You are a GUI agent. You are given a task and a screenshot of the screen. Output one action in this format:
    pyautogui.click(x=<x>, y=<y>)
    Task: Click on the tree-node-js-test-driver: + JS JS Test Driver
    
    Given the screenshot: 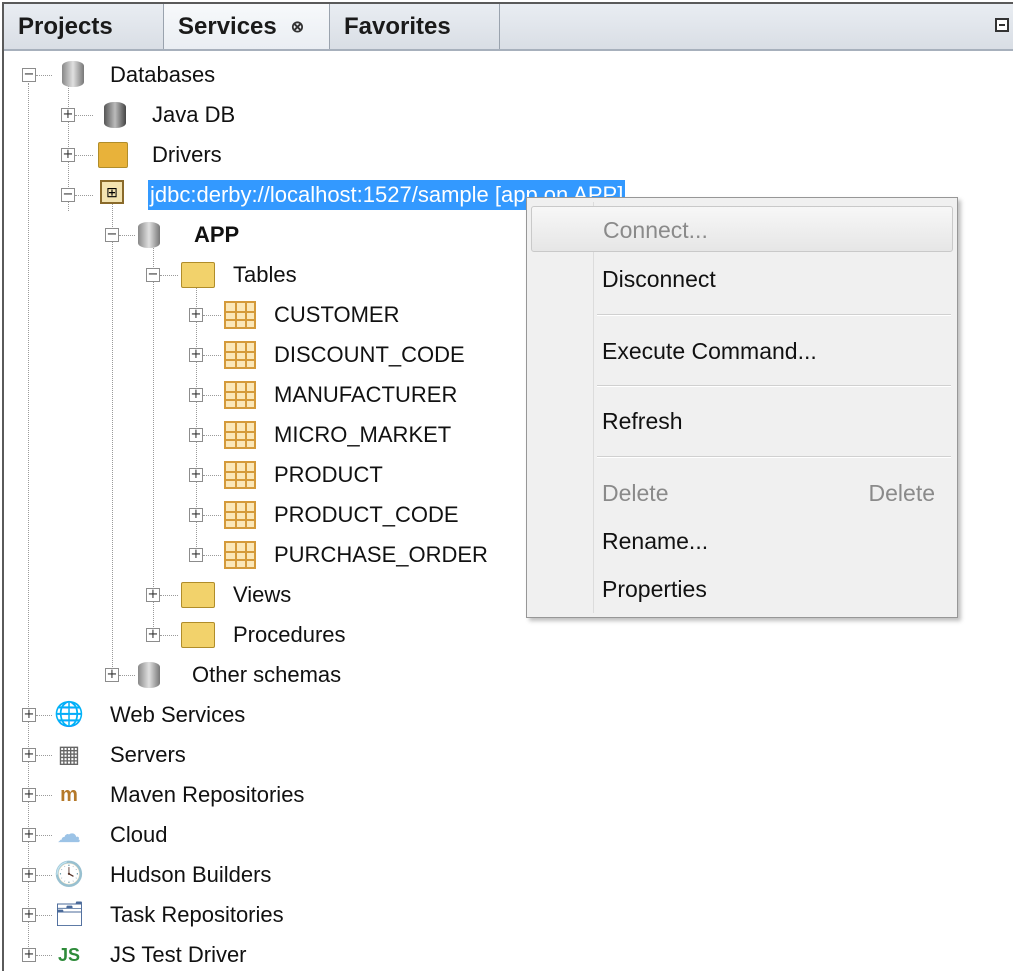 What is the action you would take?
    pyautogui.click(x=190, y=955)
    